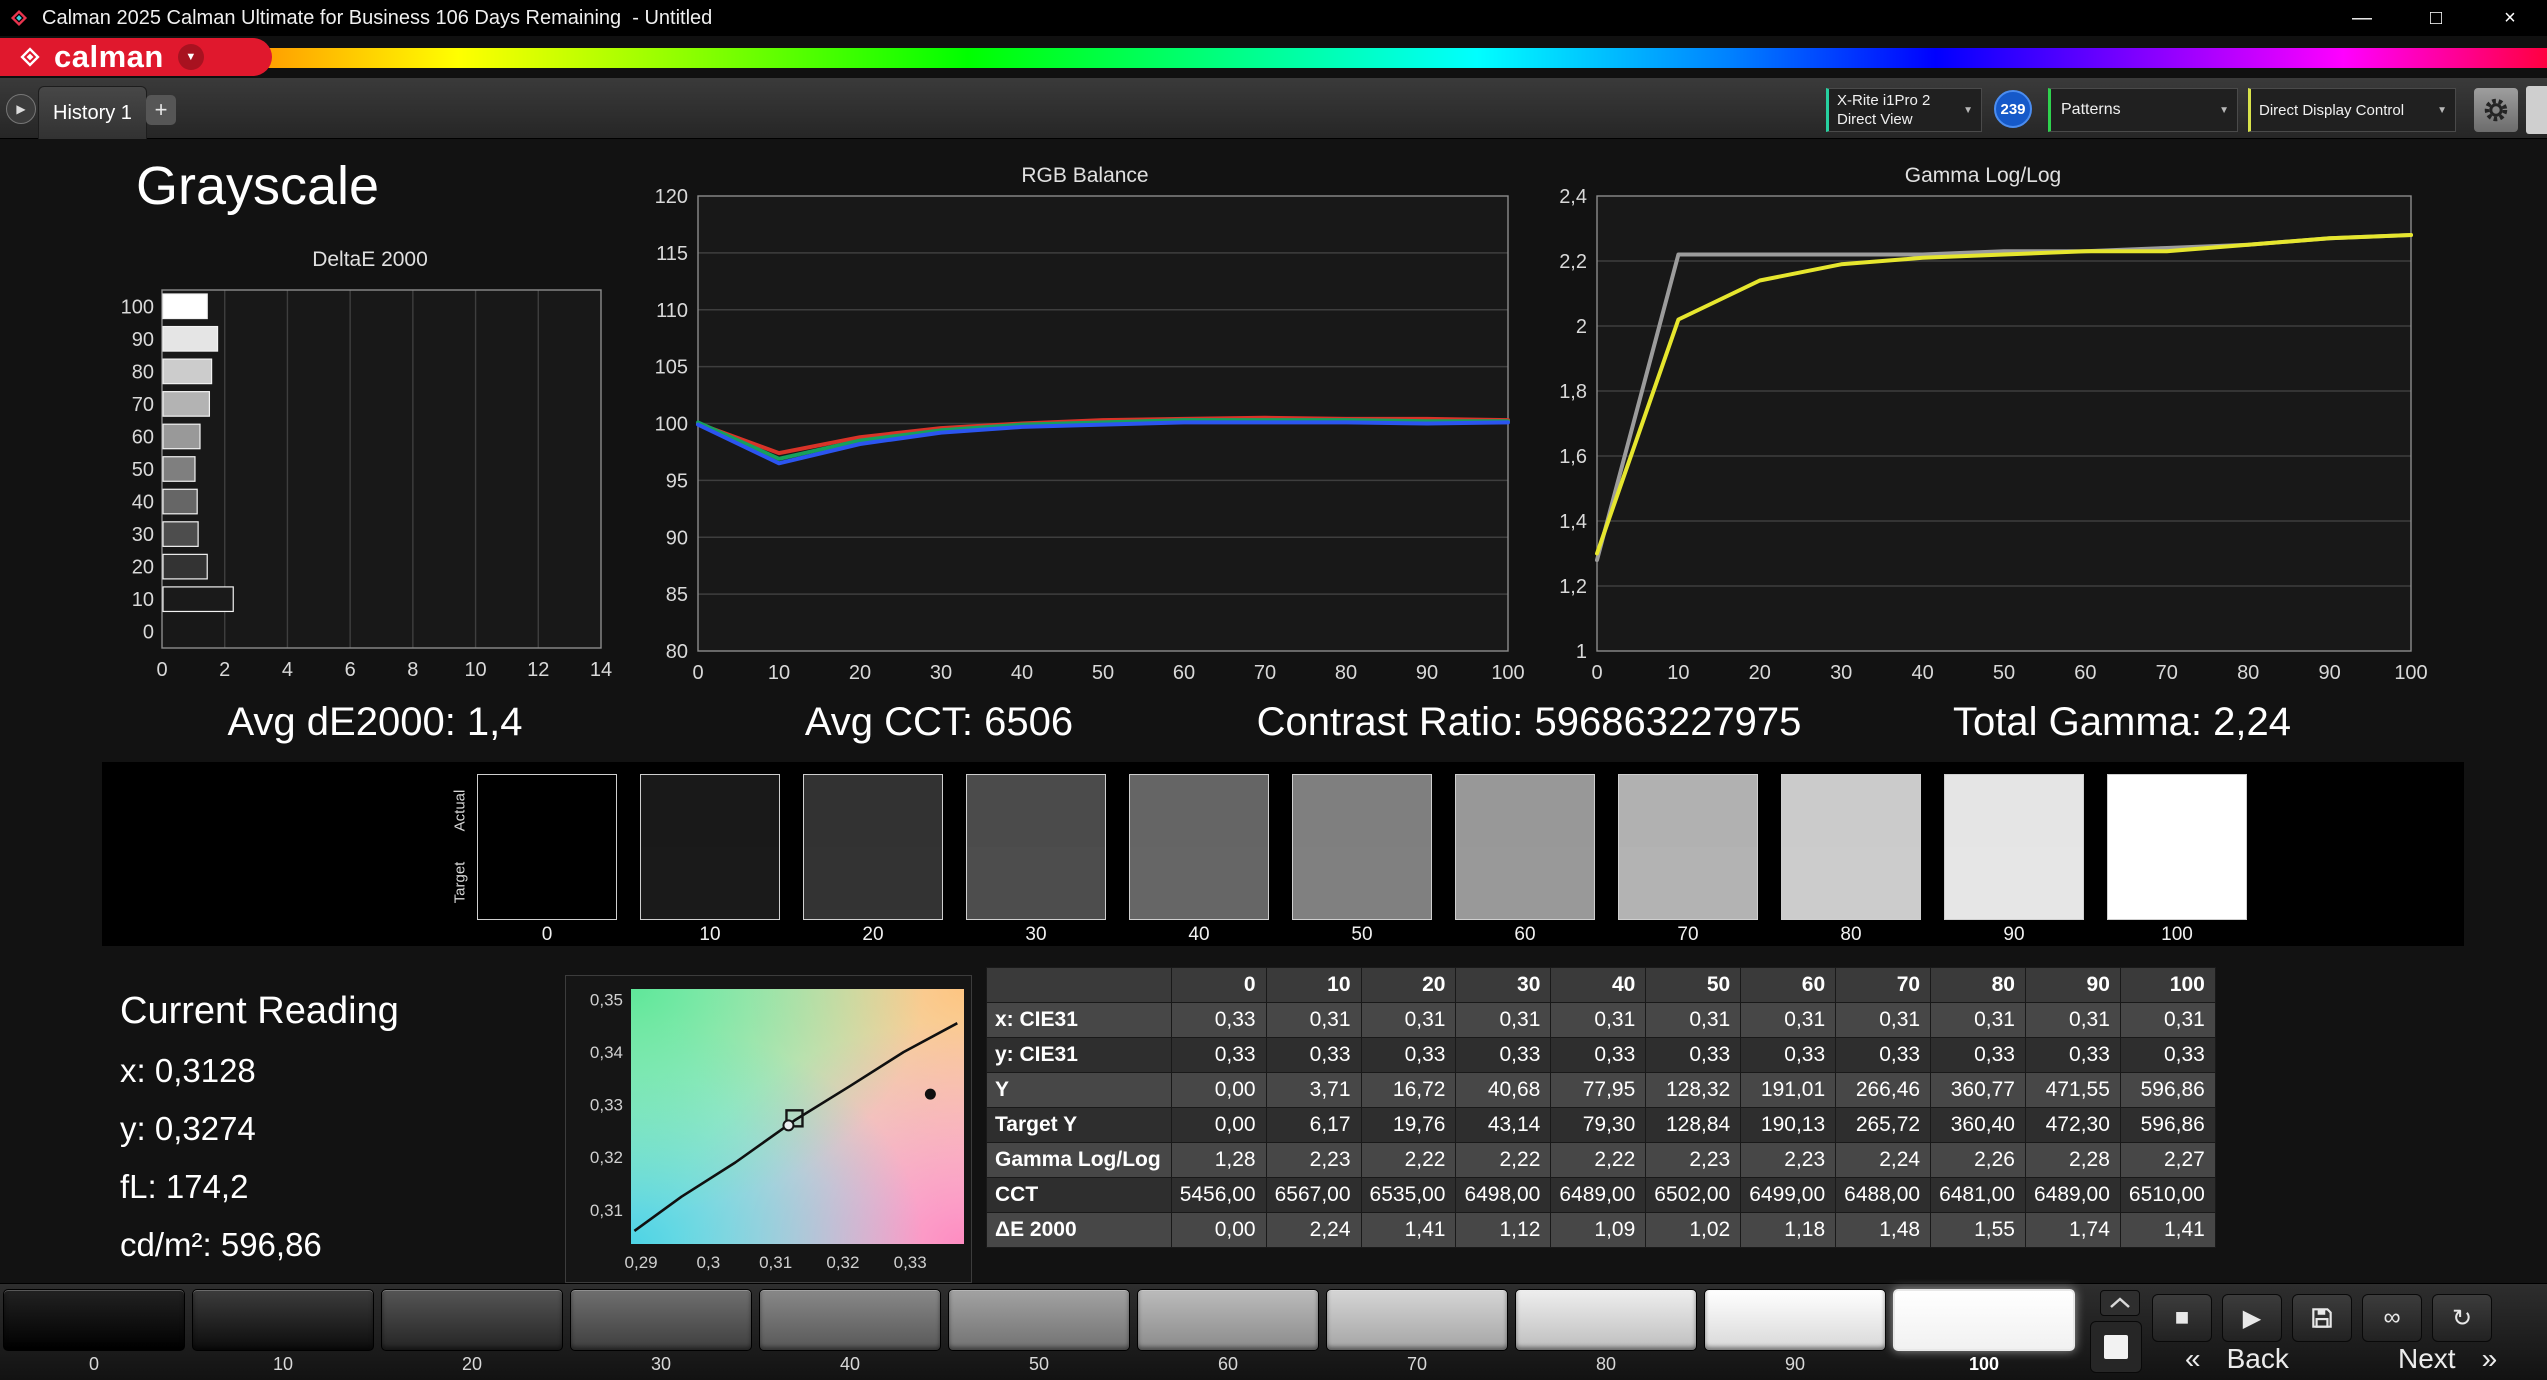 Image resolution: width=2547 pixels, height=1380 pixels. Describe the element at coordinates (2322, 1318) in the screenshot. I see `save-button` at that location.